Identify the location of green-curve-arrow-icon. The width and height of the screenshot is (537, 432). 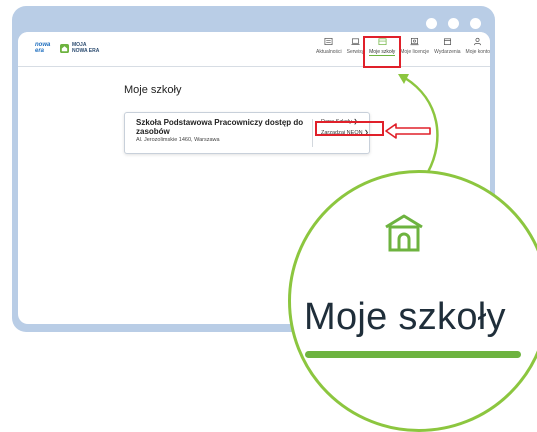
(421, 124).